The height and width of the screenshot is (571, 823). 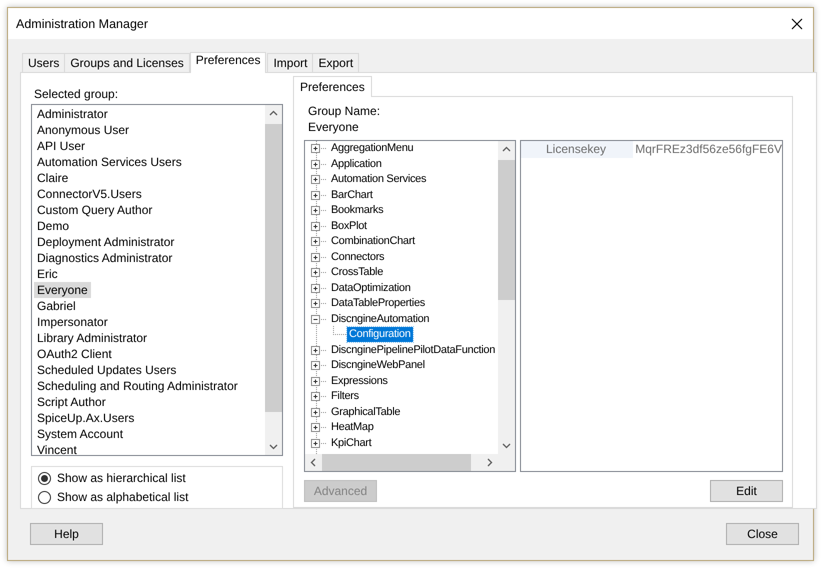 I want to click on horizontal-scrollbar, so click(x=410, y=462).